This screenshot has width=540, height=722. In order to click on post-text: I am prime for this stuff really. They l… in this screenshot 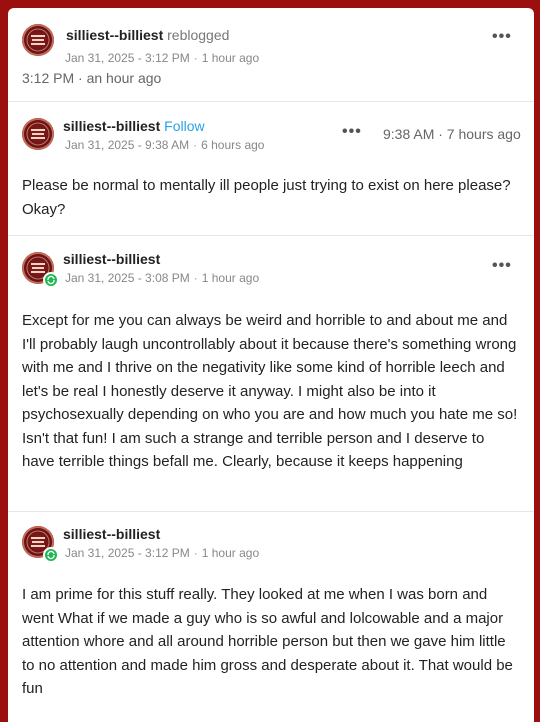, I will do `click(267, 641)`.